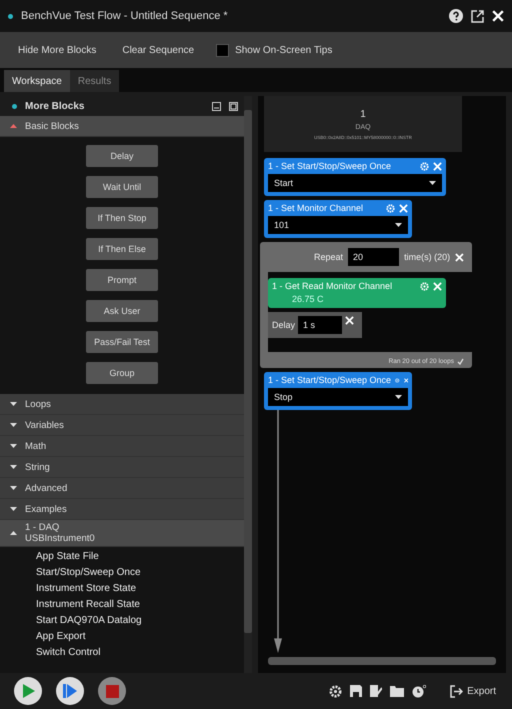  Describe the element at coordinates (460, 361) in the screenshot. I see `check-icon` at that location.